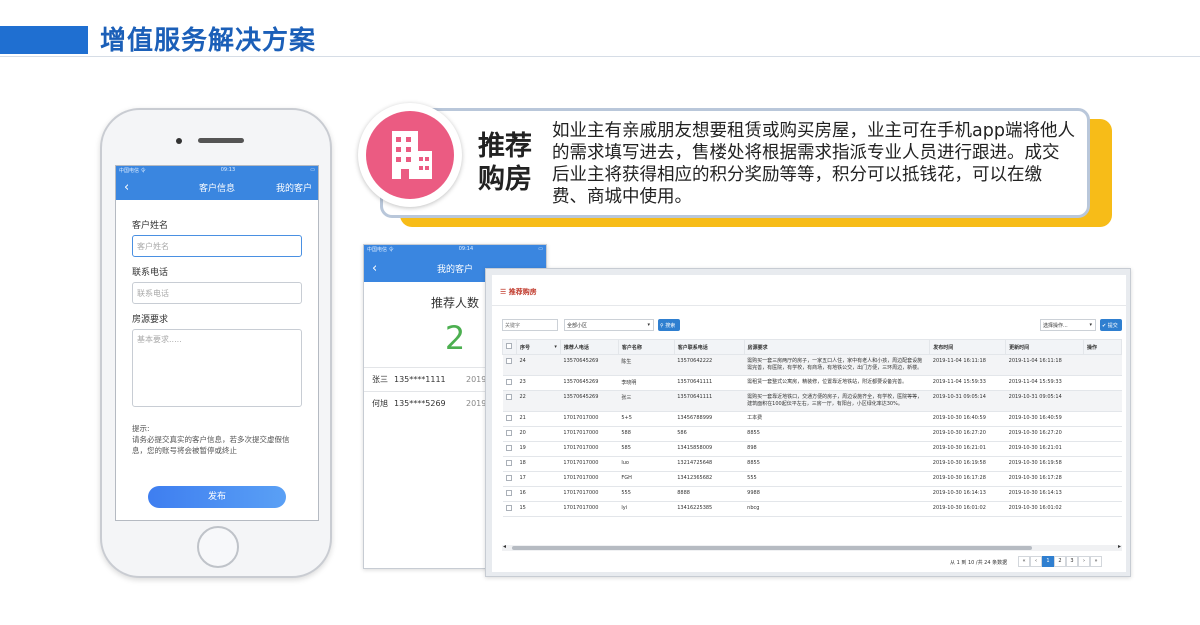 Image resolution: width=1200 pixels, height=625 pixels. Describe the element at coordinates (1102, 347) in the screenshot. I see `col-actions: 操作` at that location.